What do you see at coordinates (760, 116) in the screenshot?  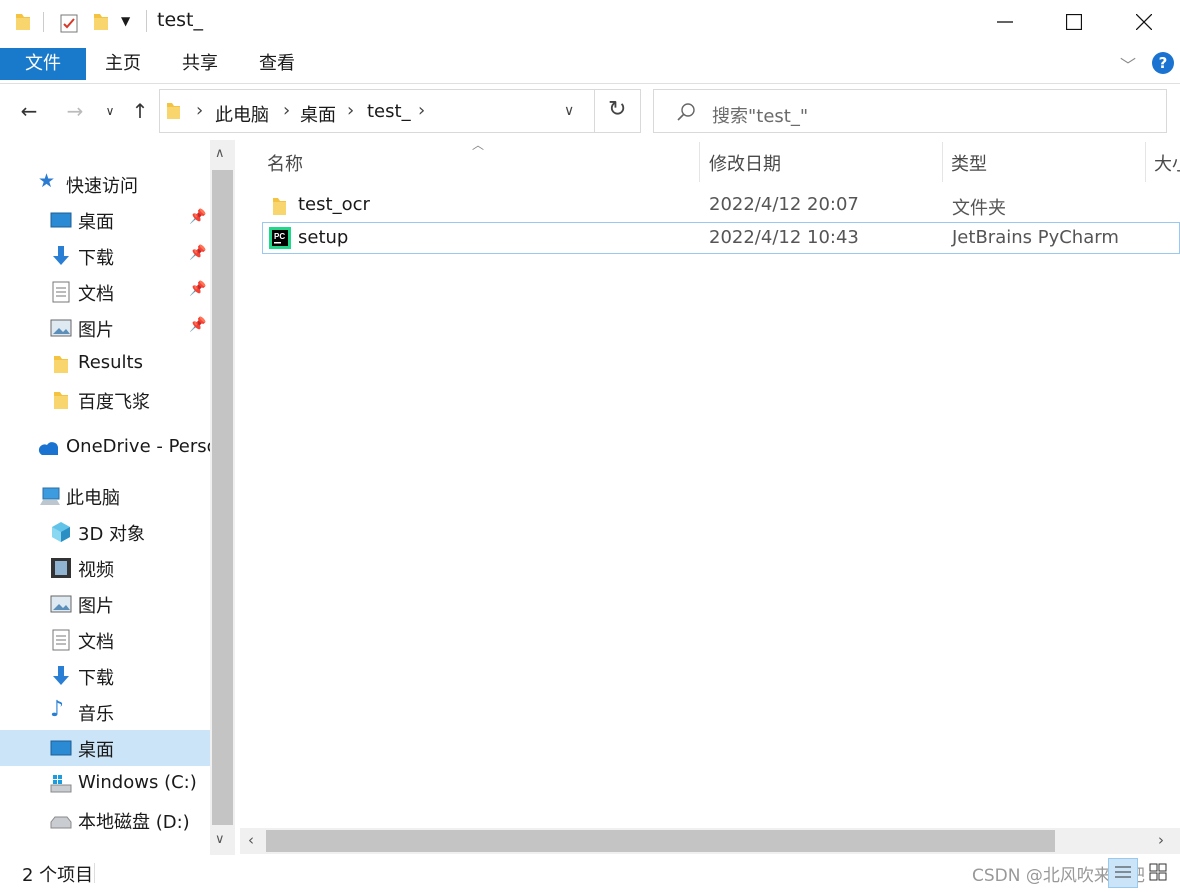 I see `search-placeholder: 搜索"test_"` at bounding box center [760, 116].